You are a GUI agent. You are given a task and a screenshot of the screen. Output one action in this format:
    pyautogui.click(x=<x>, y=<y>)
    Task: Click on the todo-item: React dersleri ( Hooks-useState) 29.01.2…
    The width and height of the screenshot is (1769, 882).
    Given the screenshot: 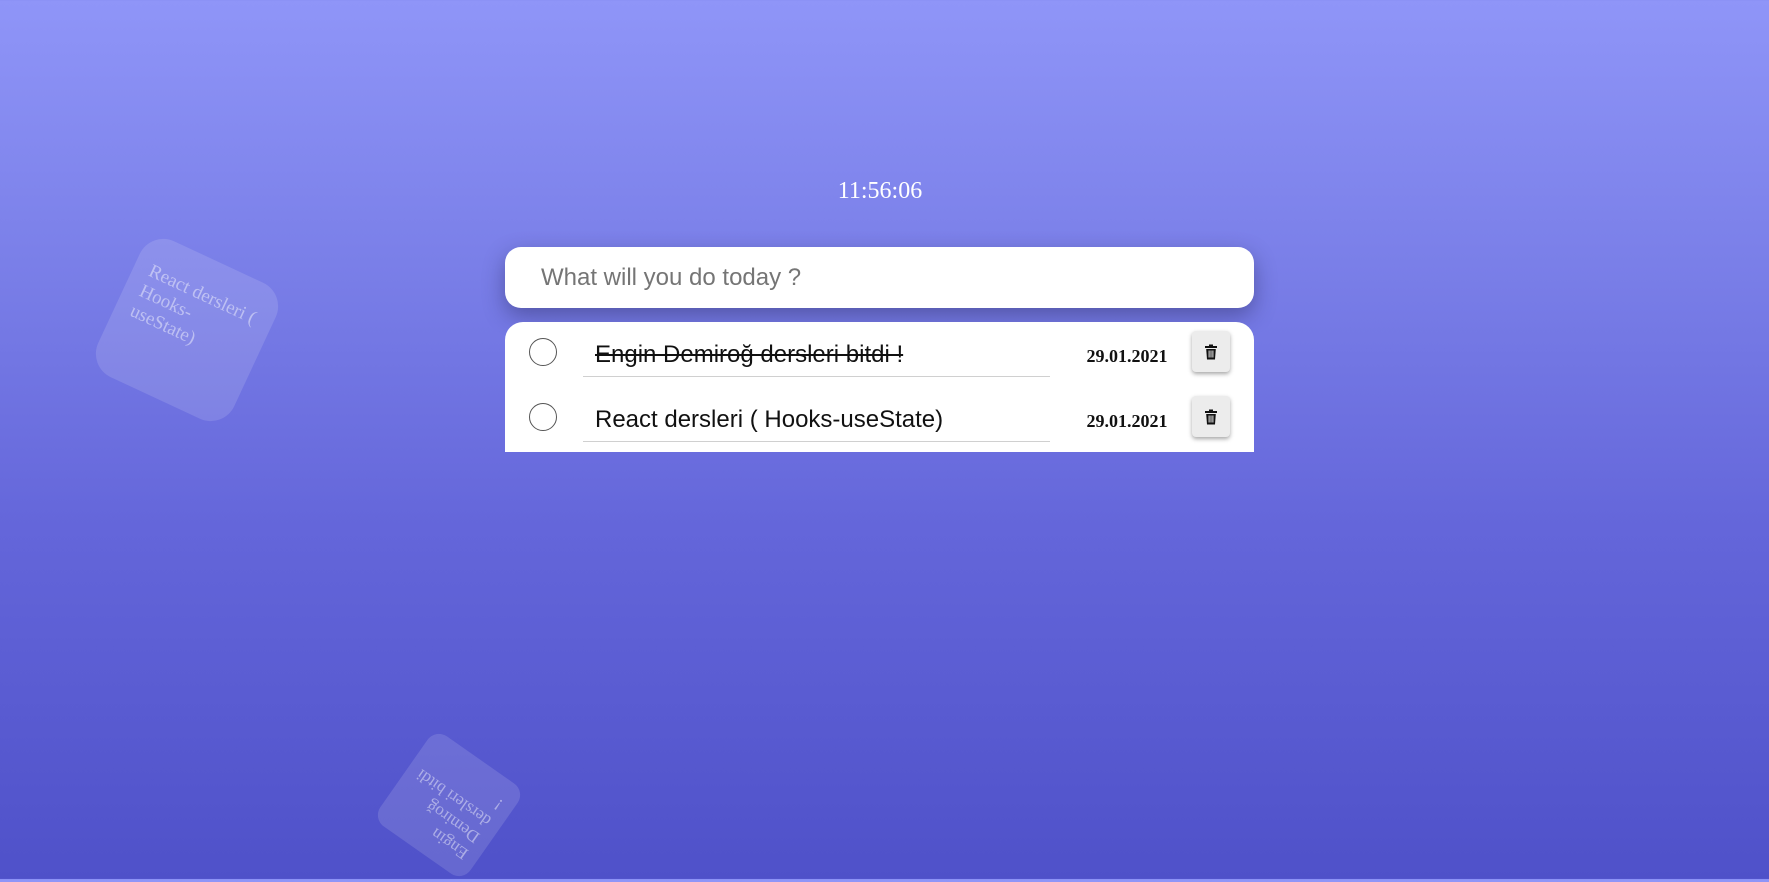 What is the action you would take?
    pyautogui.click(x=879, y=419)
    